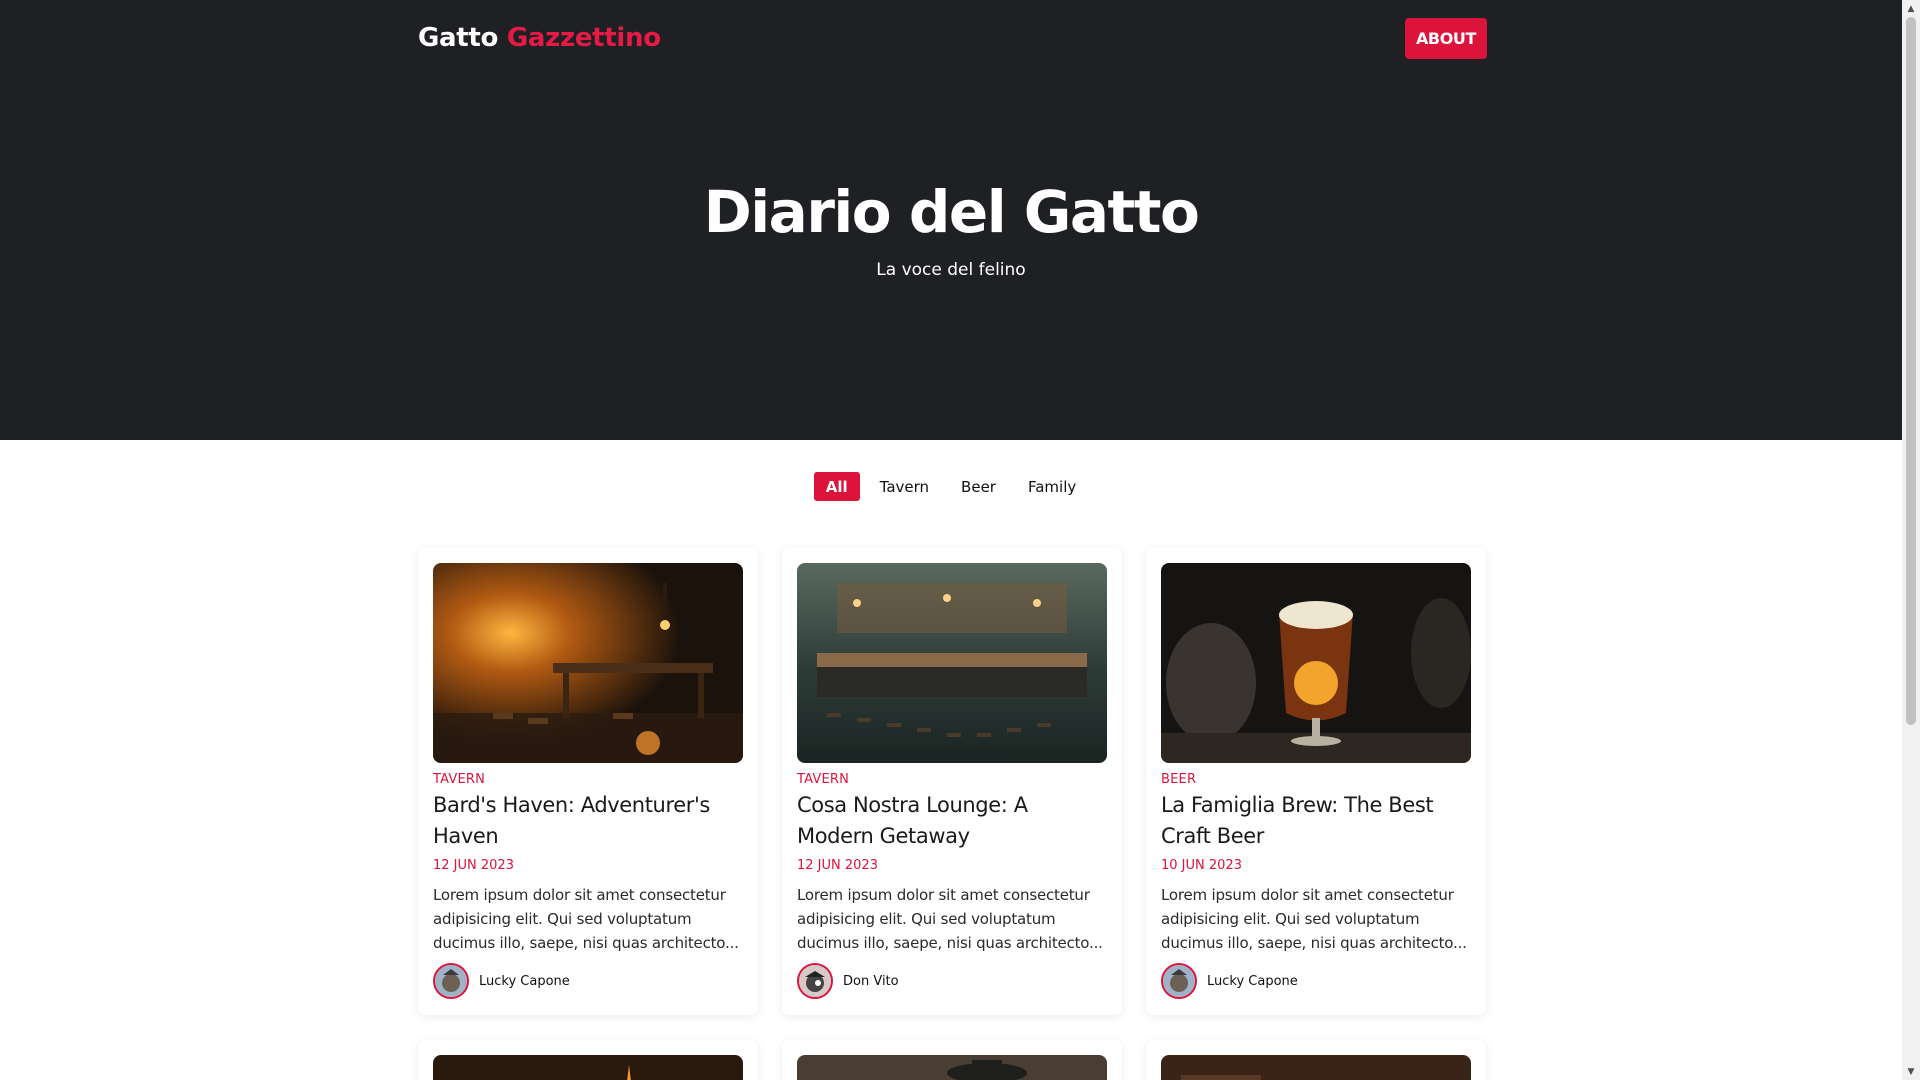 This screenshot has height=1080, width=1920. I want to click on logo-text-primary: Gatto, so click(458, 38).